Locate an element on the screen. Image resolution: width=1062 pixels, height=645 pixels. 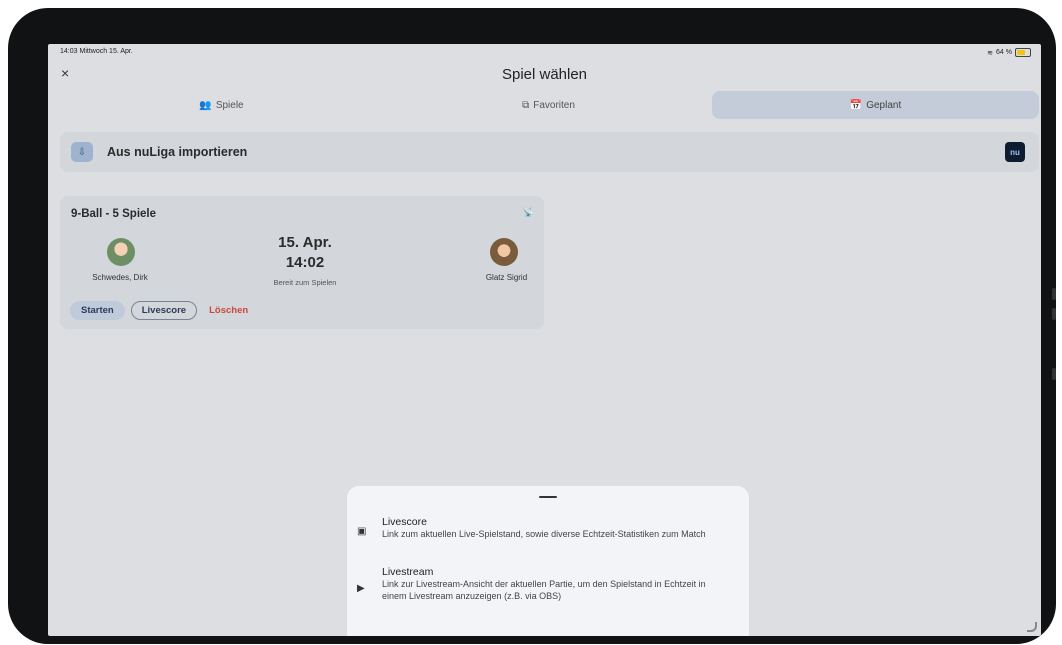
match-actions: Starten Livescore Löschen is located at coordinates (162, 310).